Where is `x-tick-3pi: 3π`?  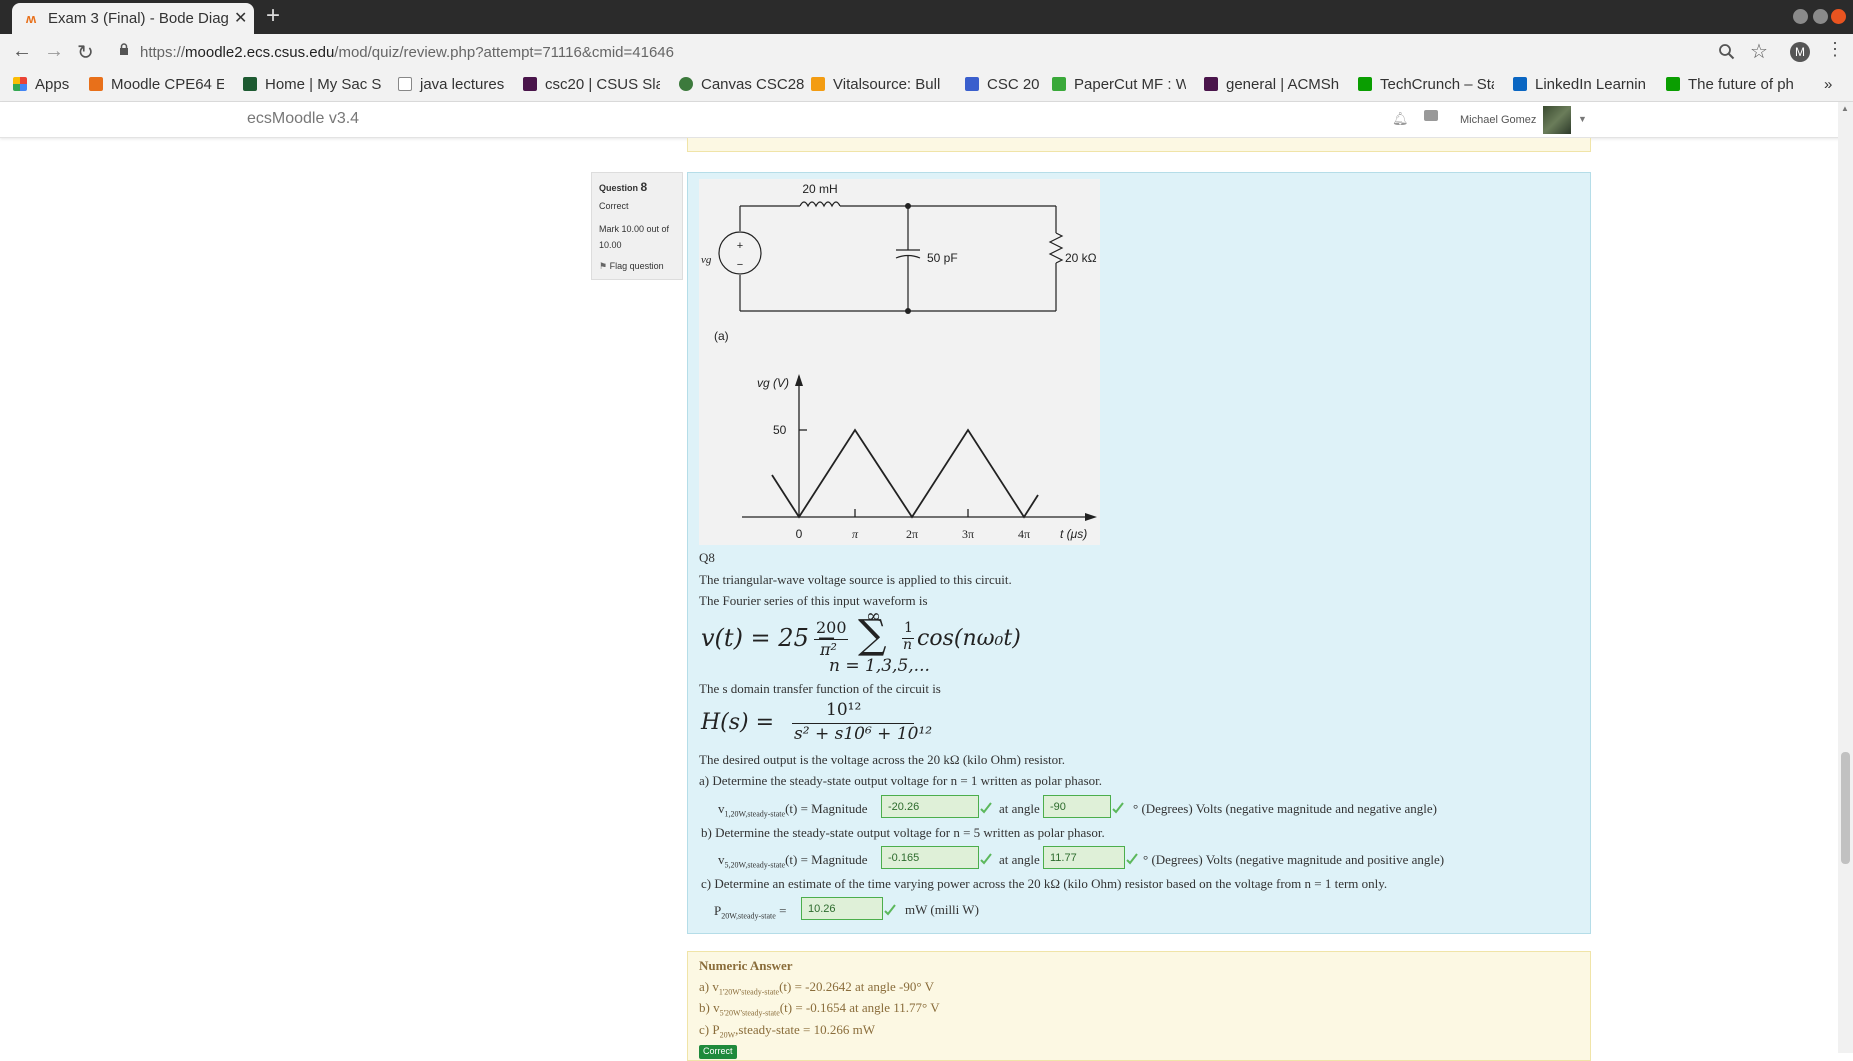
x-tick-3pi: 3π is located at coordinates (968, 534).